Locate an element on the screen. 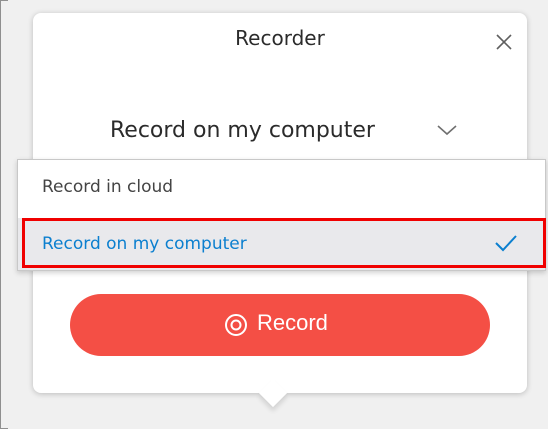 This screenshot has width=548, height=429. option-record-on-my-computer: Record on my computer is located at coordinates (281, 244).